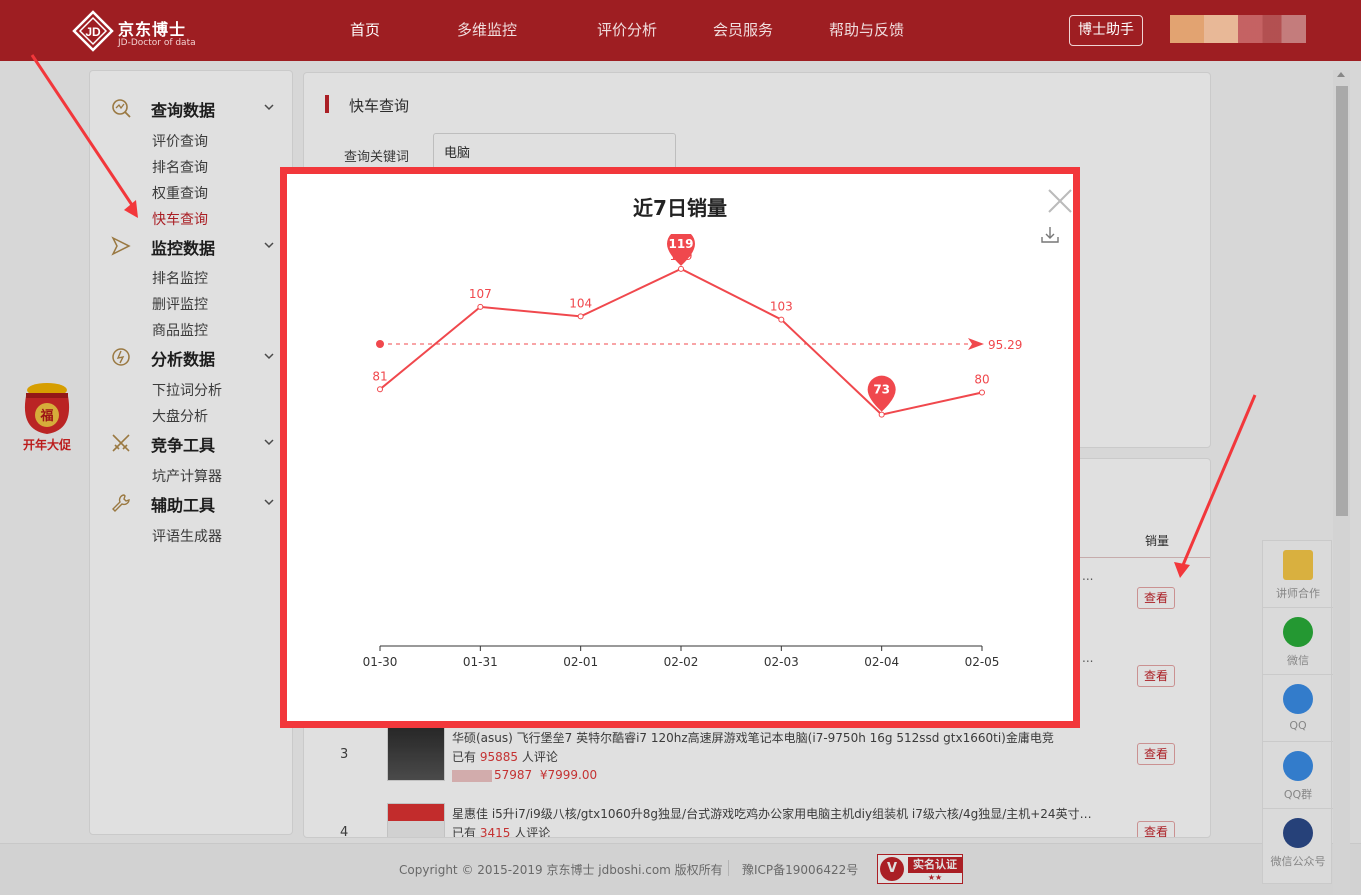 This screenshot has height=895, width=1361. I want to click on x-tick-label: 02-03, so click(781, 662).